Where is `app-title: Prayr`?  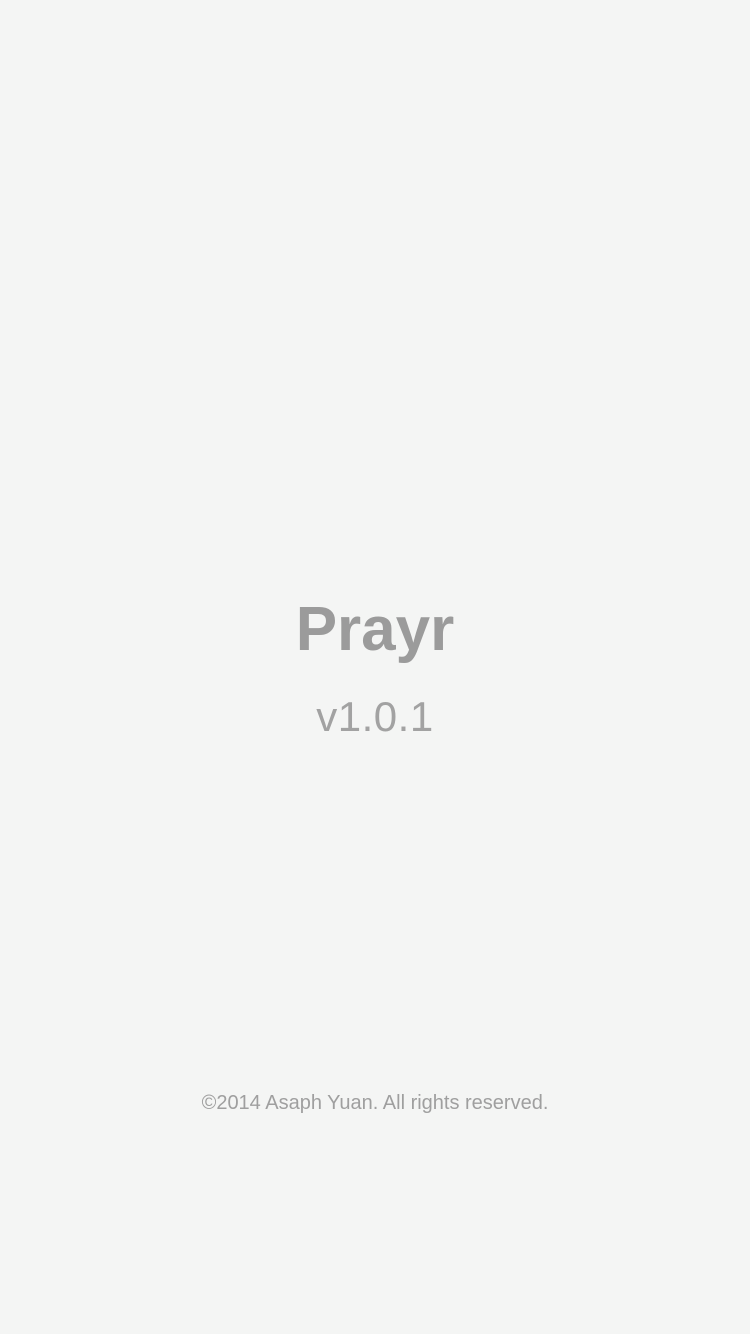
app-title: Prayr is located at coordinates (375, 629).